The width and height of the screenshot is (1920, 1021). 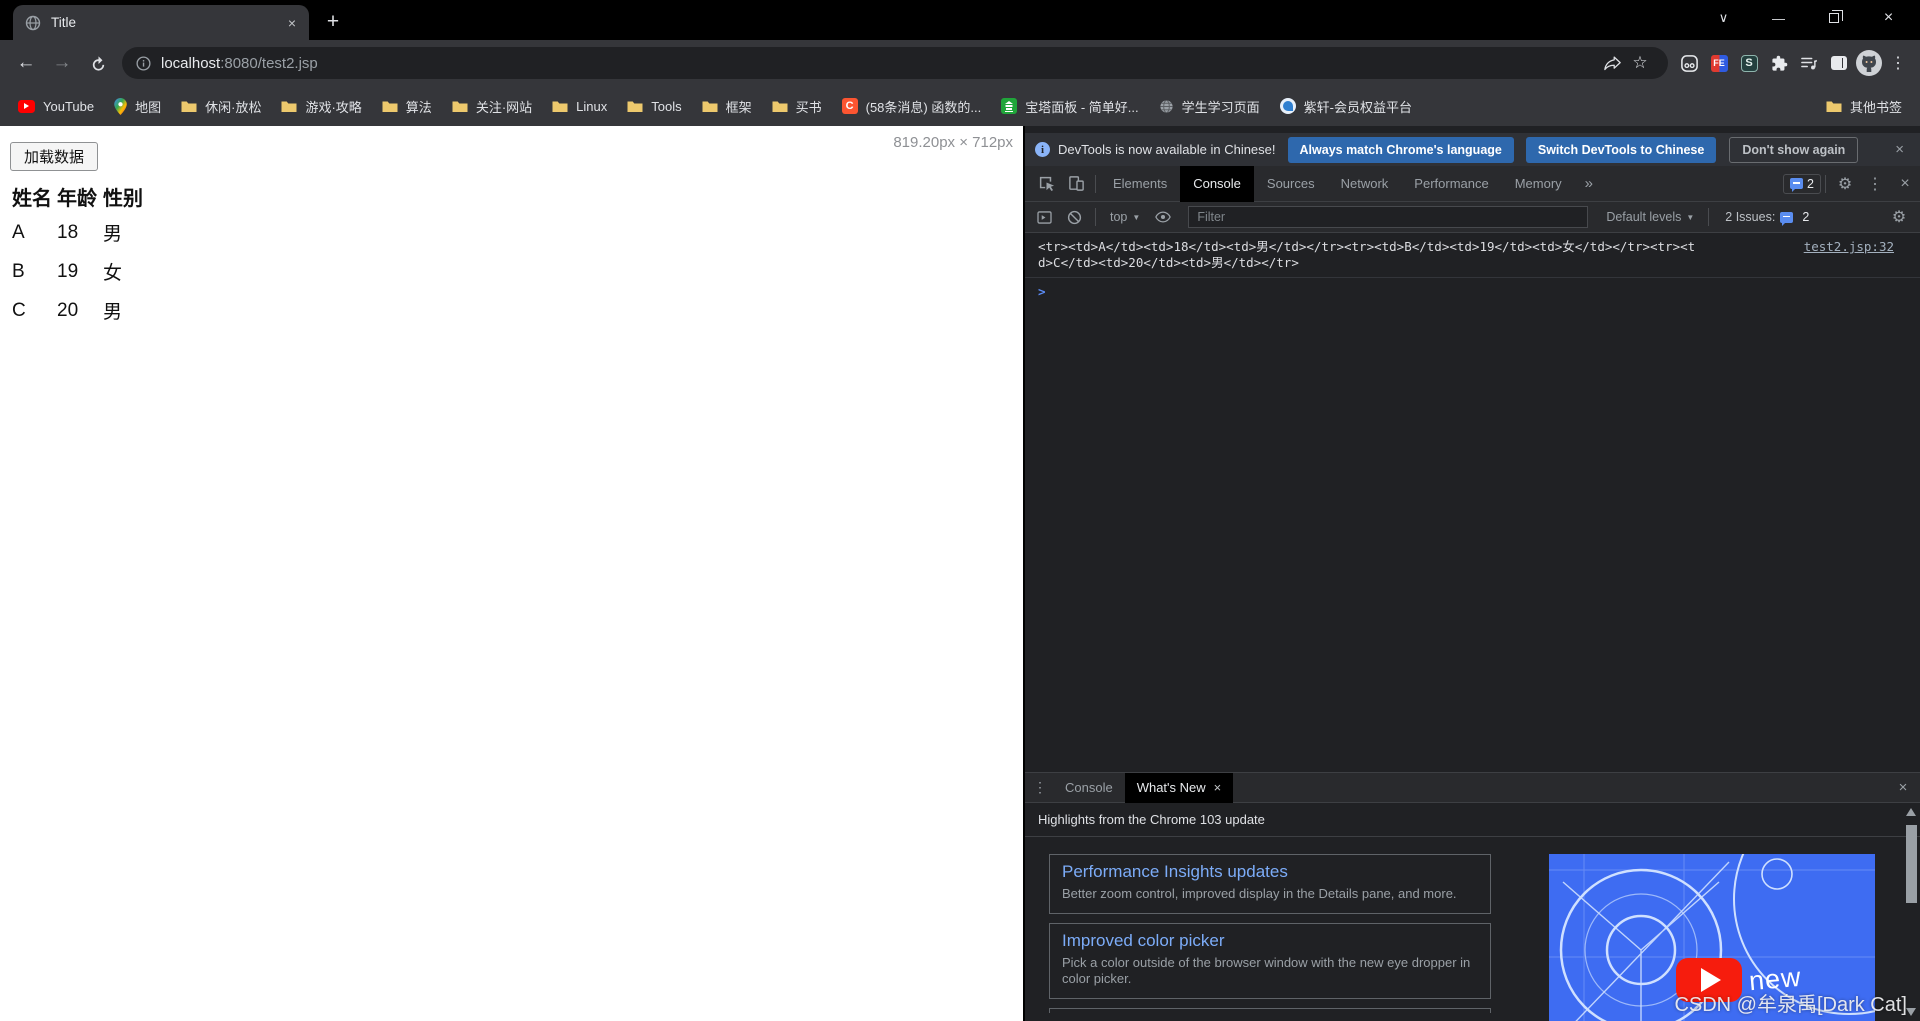 What do you see at coordinates (62, 63) in the screenshot?
I see `forward-icon: →` at bounding box center [62, 63].